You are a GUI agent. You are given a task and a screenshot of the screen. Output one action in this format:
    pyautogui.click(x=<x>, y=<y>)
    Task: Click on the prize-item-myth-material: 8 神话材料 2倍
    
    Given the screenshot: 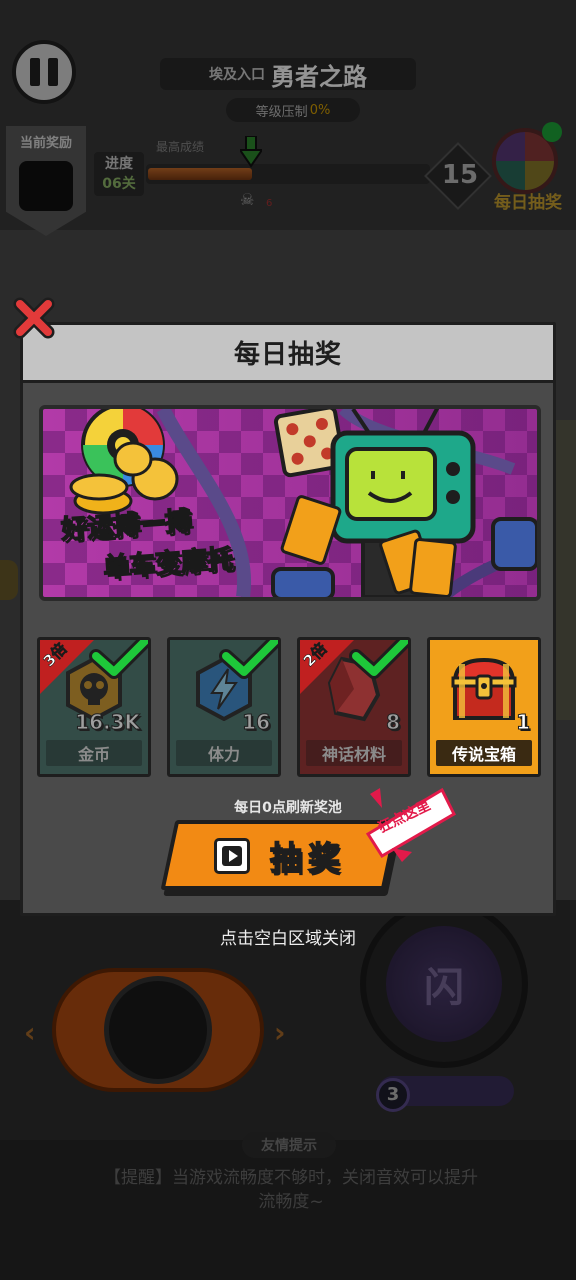 What is the action you would take?
    pyautogui.click(x=354, y=707)
    